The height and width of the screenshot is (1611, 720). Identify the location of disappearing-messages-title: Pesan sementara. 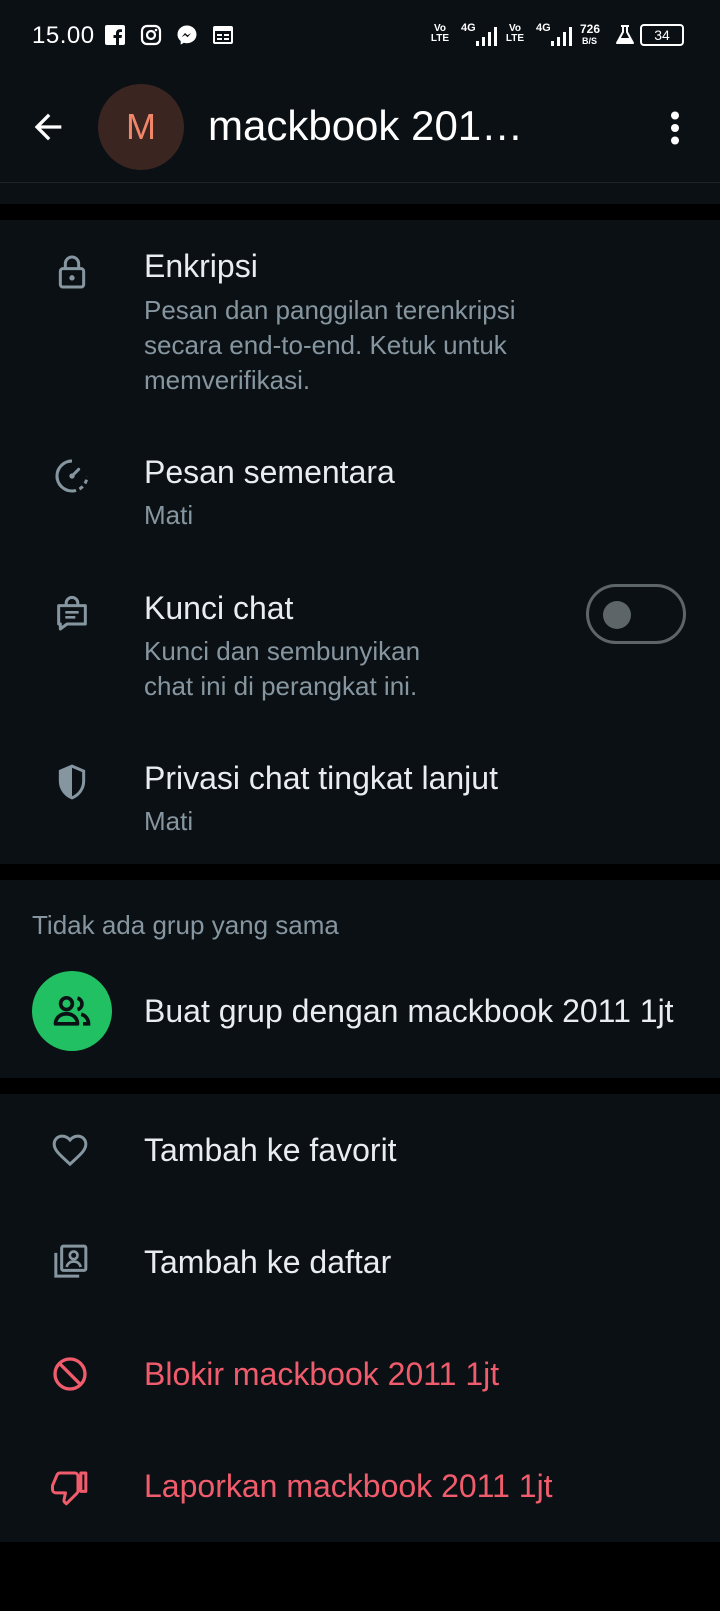
(269, 472).